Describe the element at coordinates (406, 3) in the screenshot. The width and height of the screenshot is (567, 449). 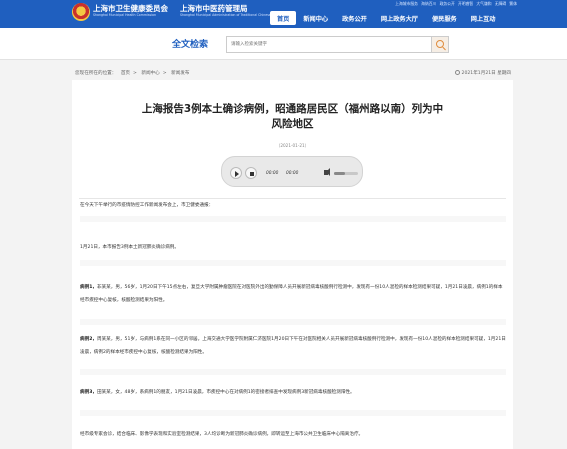
I see `top-link-city-service: 上海城市服务` at that location.